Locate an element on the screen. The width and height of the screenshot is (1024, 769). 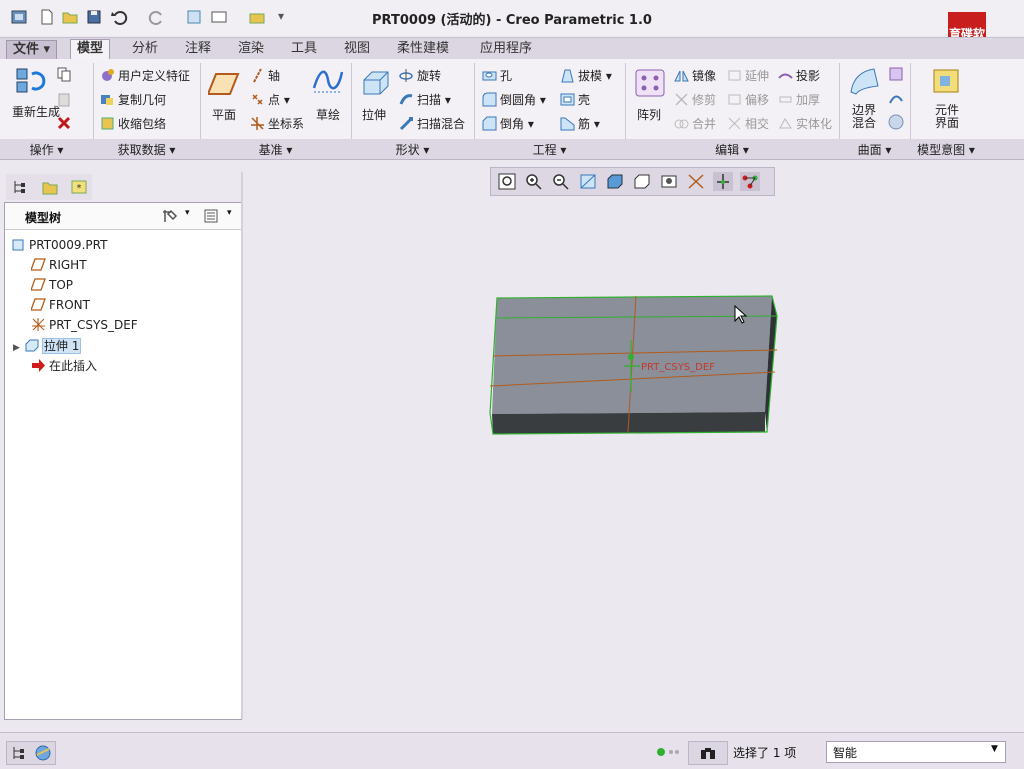
fill-surface-icon is located at coordinates (896, 74).